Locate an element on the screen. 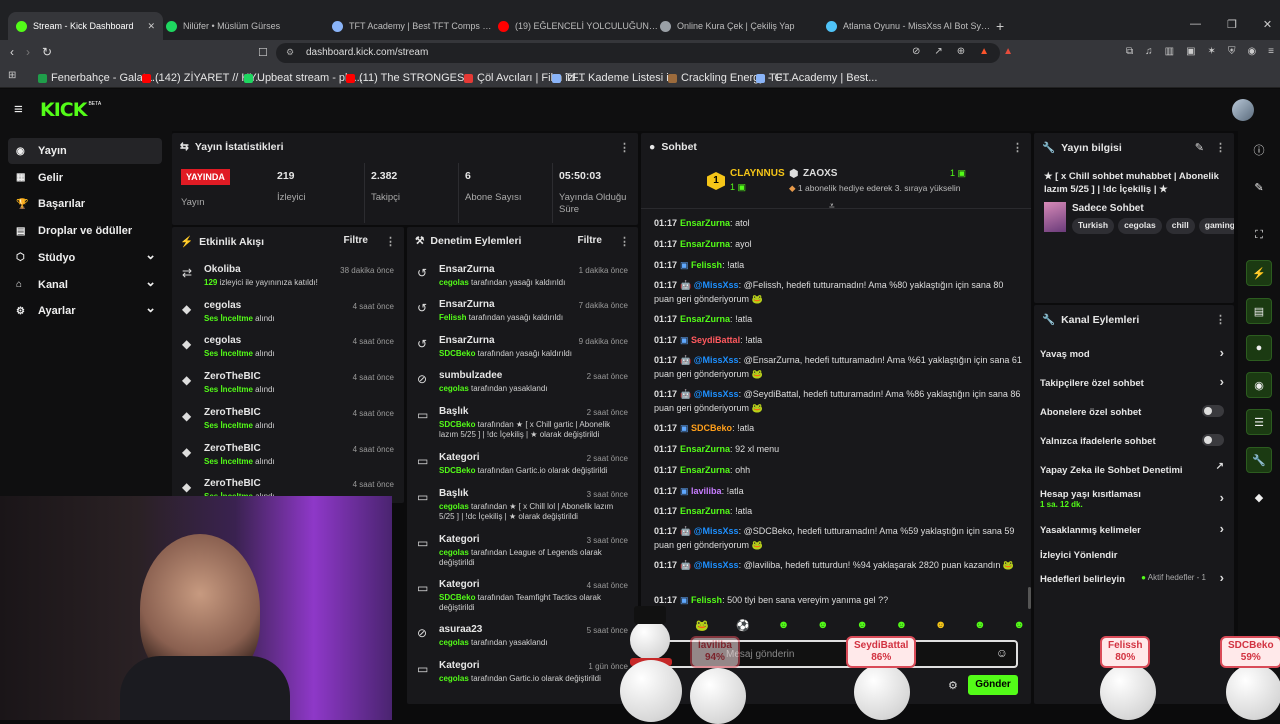 The image size is (1280, 724). reload-icon: ↻ is located at coordinates (47, 52).